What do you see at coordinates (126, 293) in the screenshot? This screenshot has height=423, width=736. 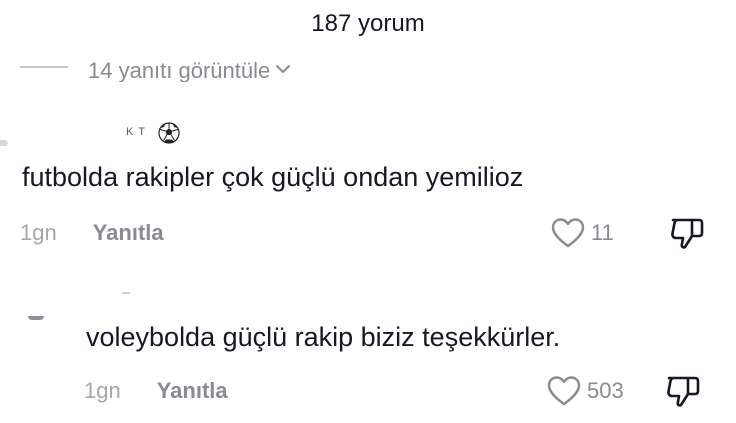 I see `comment-username` at bounding box center [126, 293].